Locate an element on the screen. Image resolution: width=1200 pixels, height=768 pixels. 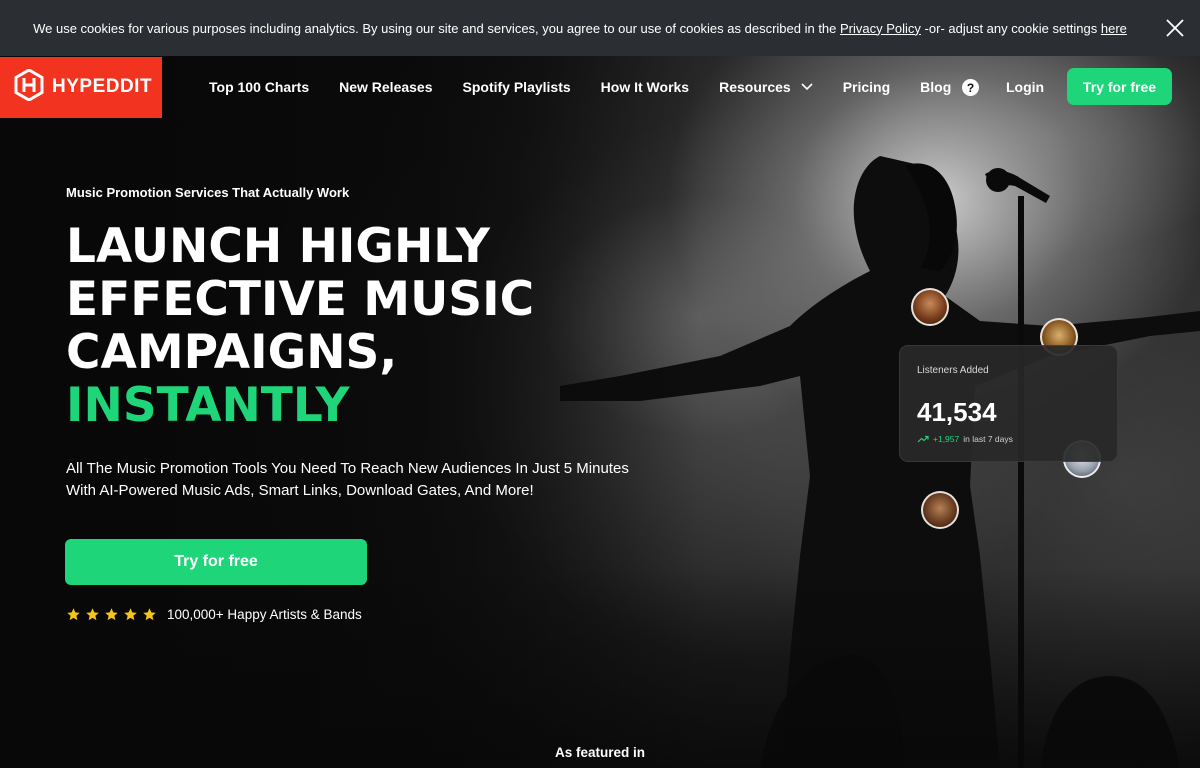
nav-link-resources: Resources is located at coordinates (766, 87).